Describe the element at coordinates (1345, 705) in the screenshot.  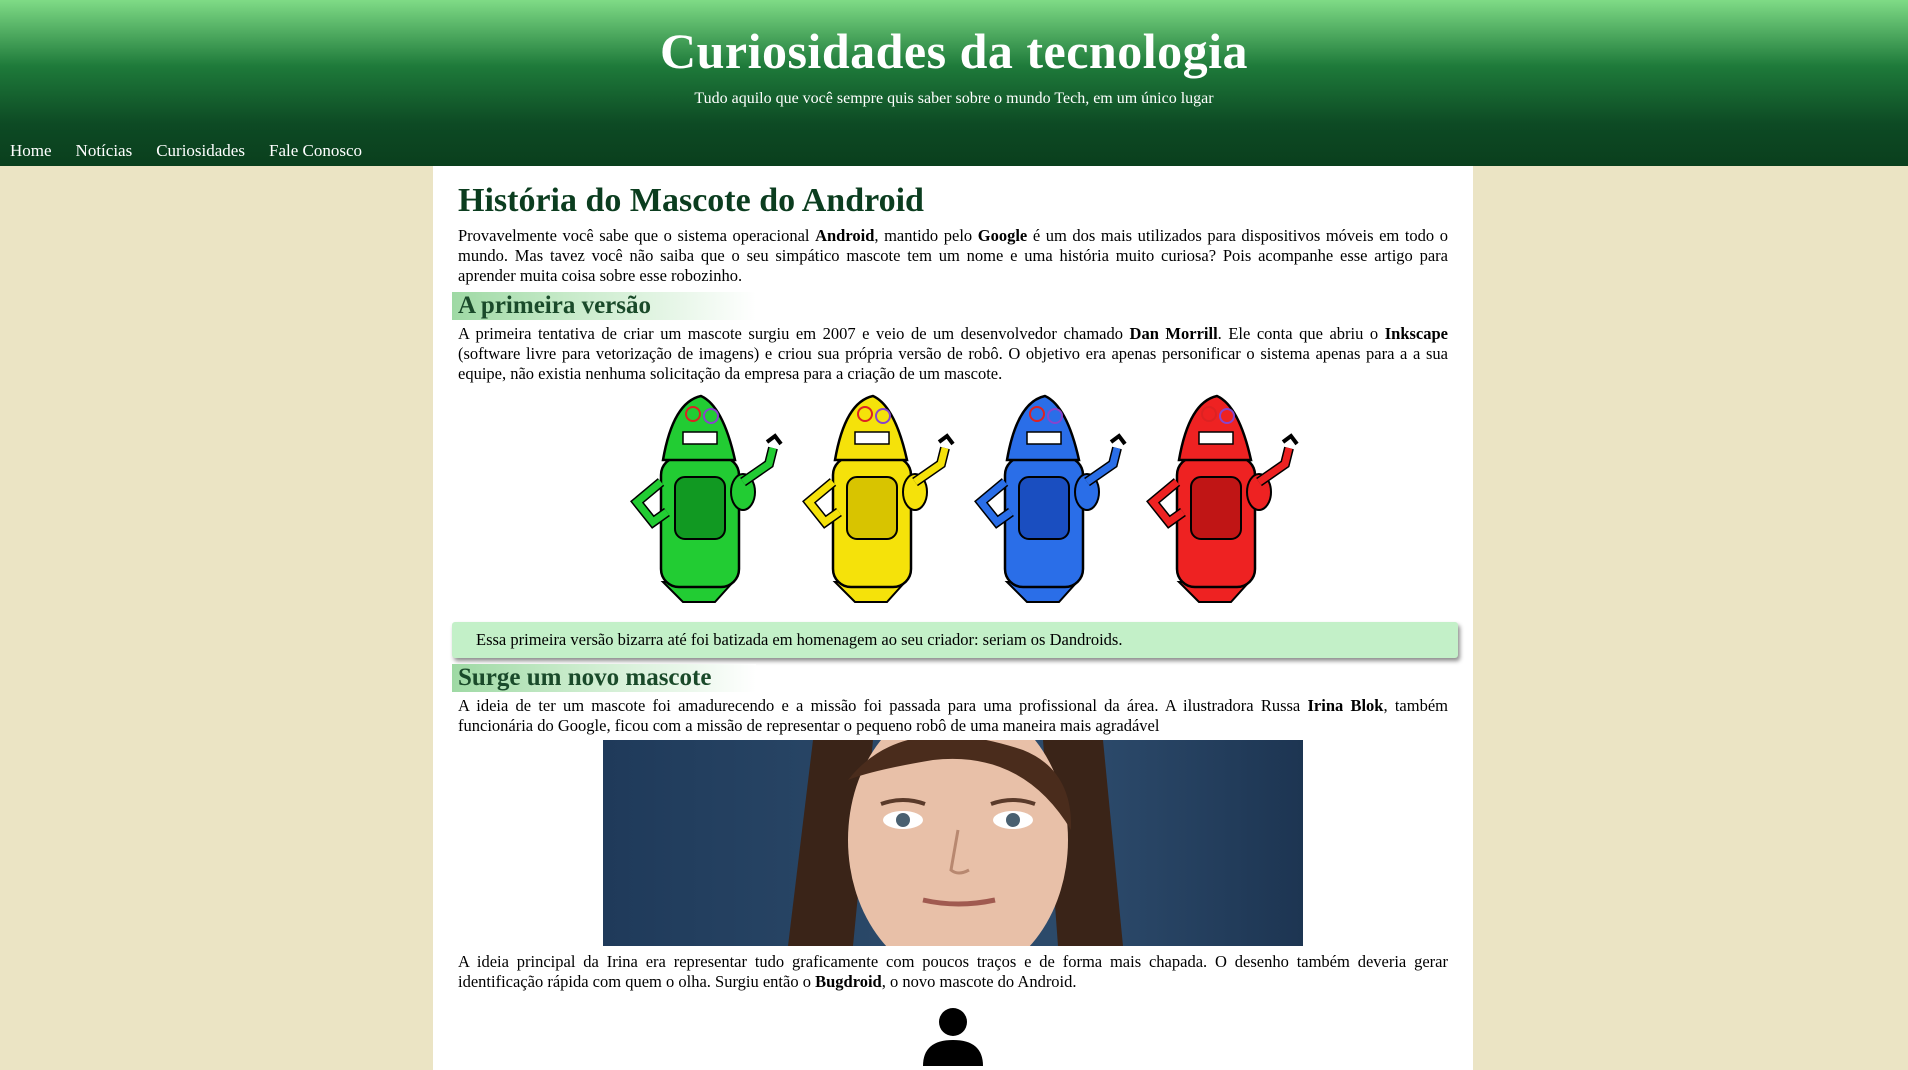
I see `s2-bold-irina-blok: Irina Blok` at that location.